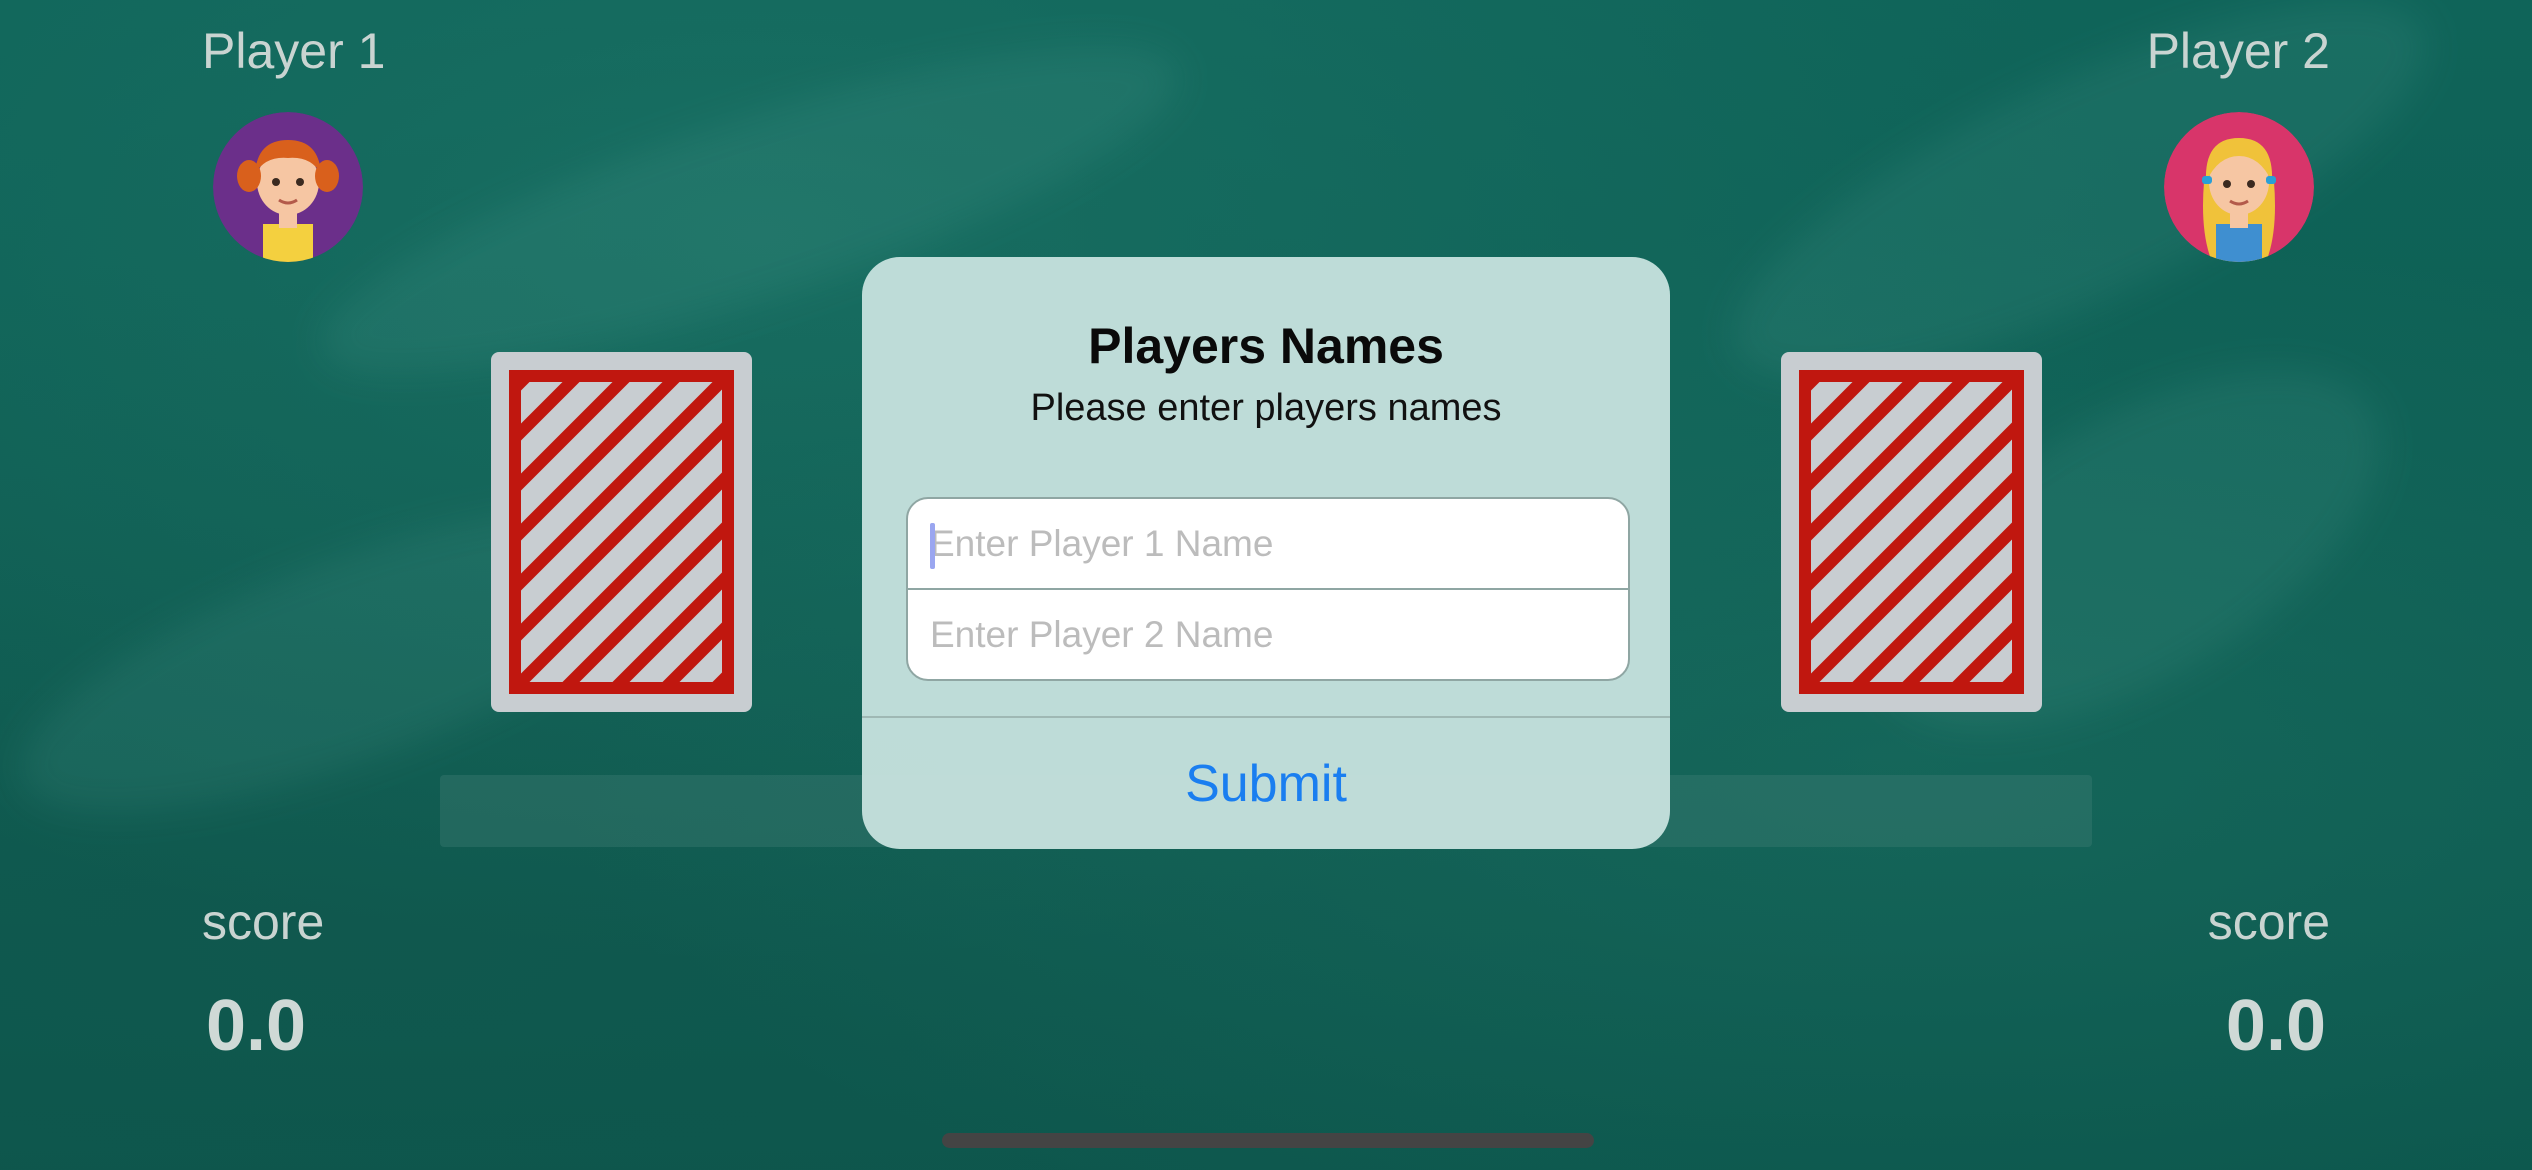 This screenshot has width=2532, height=1170. What do you see at coordinates (2238, 51) in the screenshot?
I see `player-2-label: Player 2` at bounding box center [2238, 51].